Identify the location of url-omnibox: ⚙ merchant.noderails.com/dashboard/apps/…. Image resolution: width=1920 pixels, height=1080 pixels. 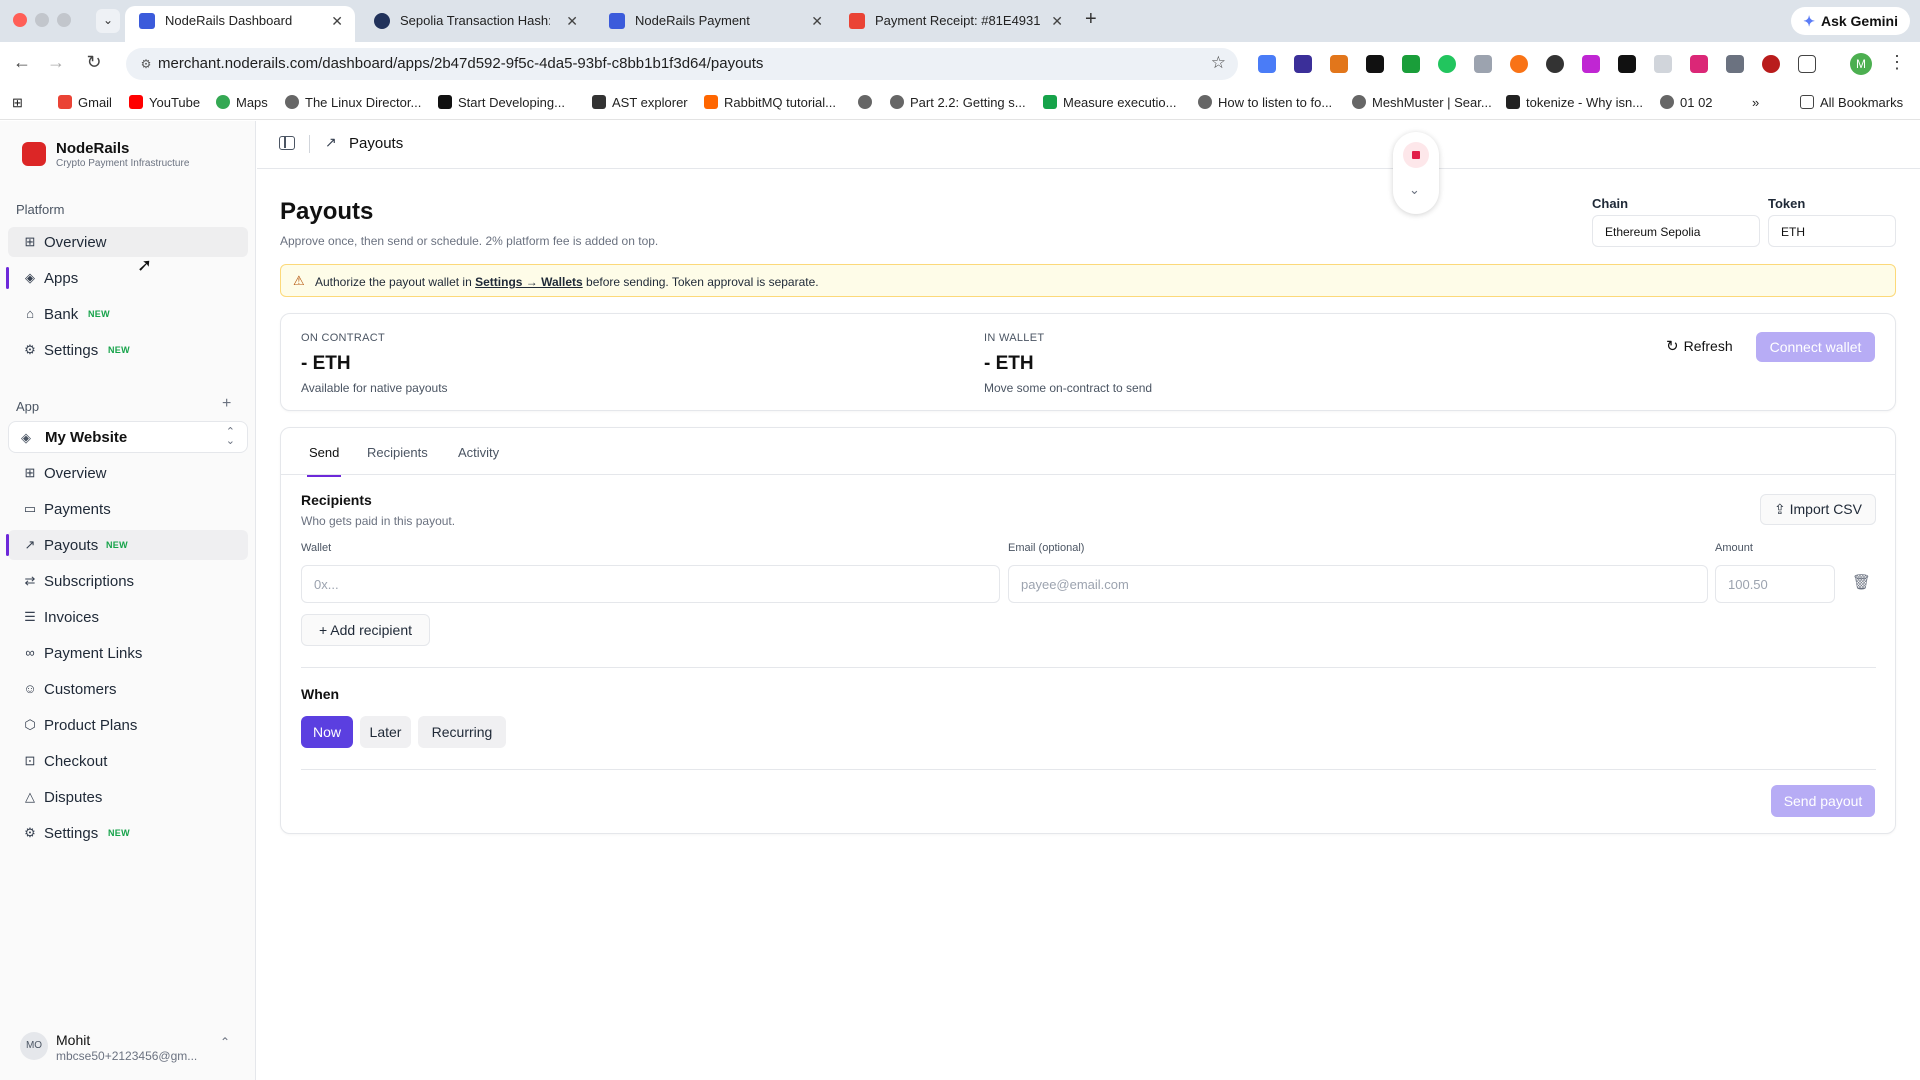
(682, 64).